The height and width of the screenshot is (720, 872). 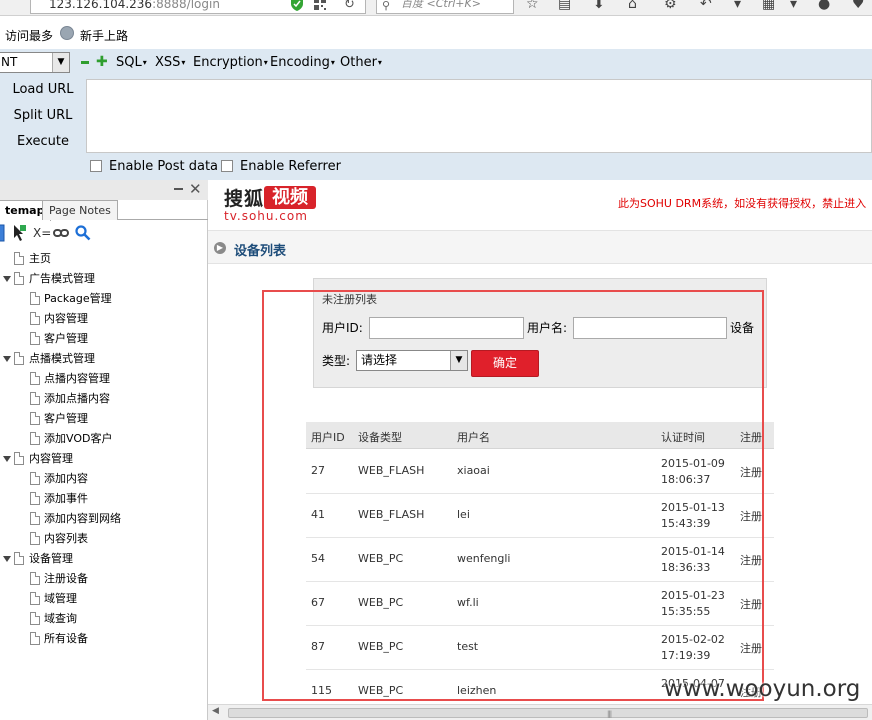 What do you see at coordinates (62, 358) in the screenshot?
I see `tree-item-label: 点播模式管理` at bounding box center [62, 358].